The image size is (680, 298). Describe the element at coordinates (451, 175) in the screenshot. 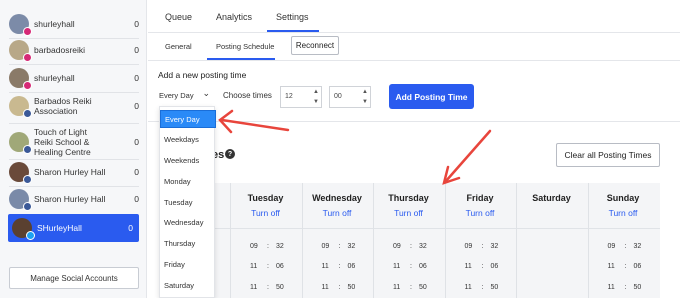

I see `arrowhead-thursday` at that location.